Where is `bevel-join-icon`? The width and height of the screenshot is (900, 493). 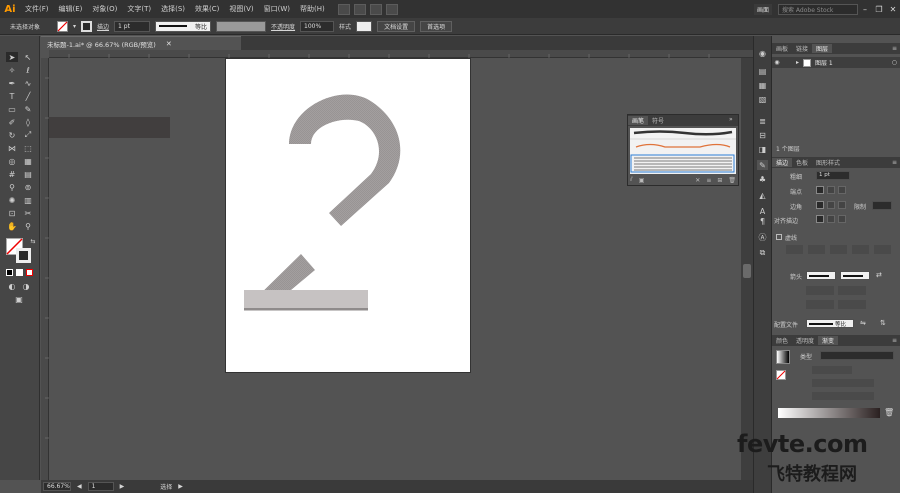 bevel-join-icon is located at coordinates (842, 205).